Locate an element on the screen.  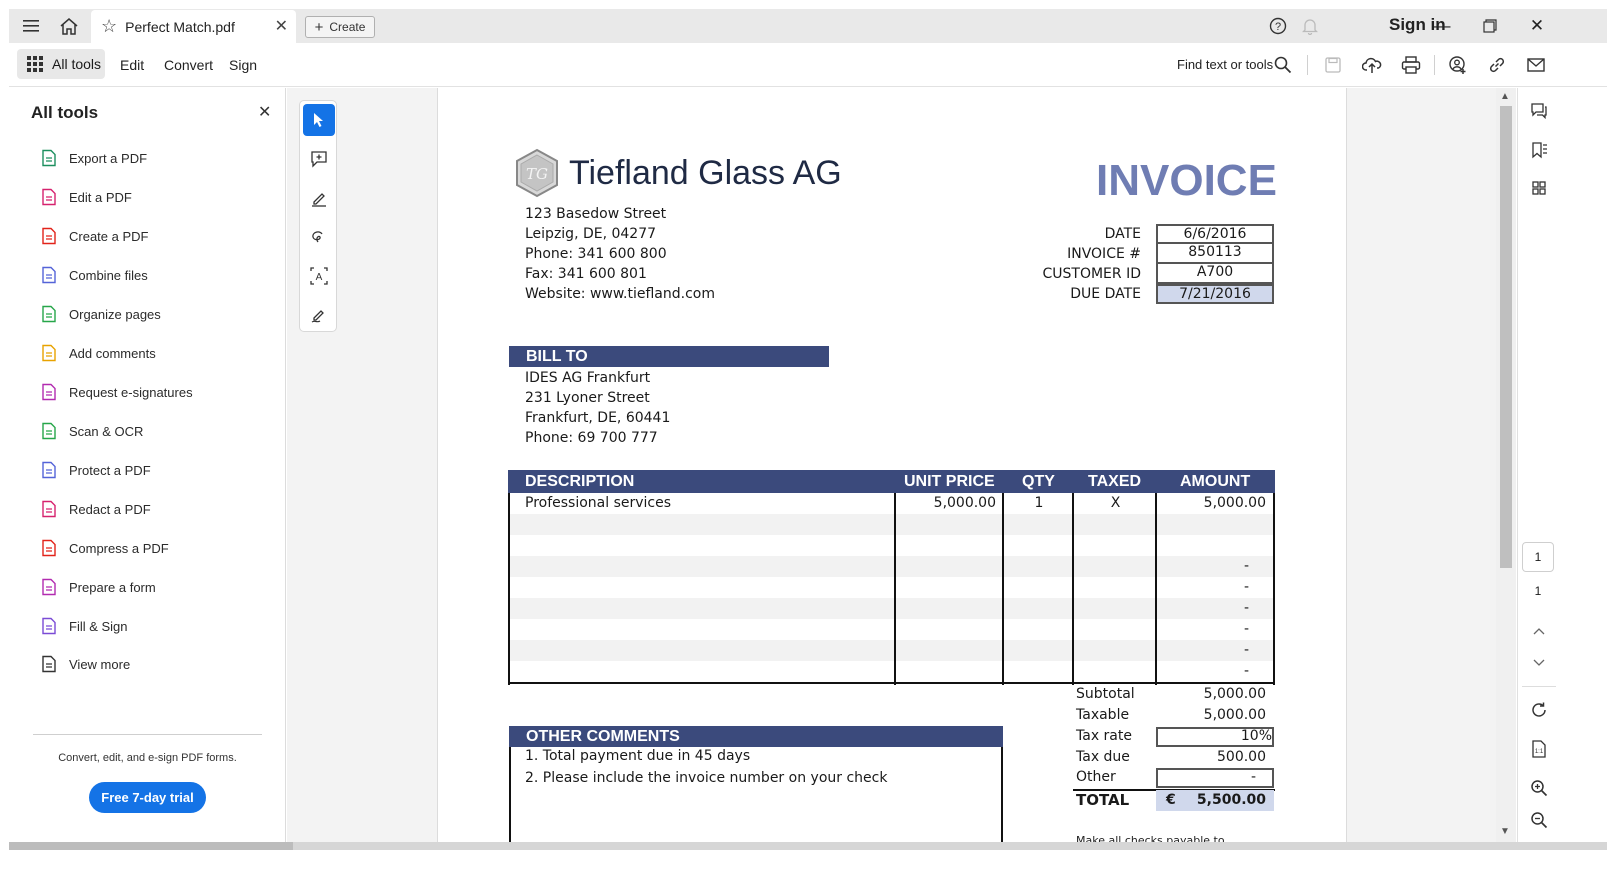
create-label: Create is located at coordinates (347, 27).